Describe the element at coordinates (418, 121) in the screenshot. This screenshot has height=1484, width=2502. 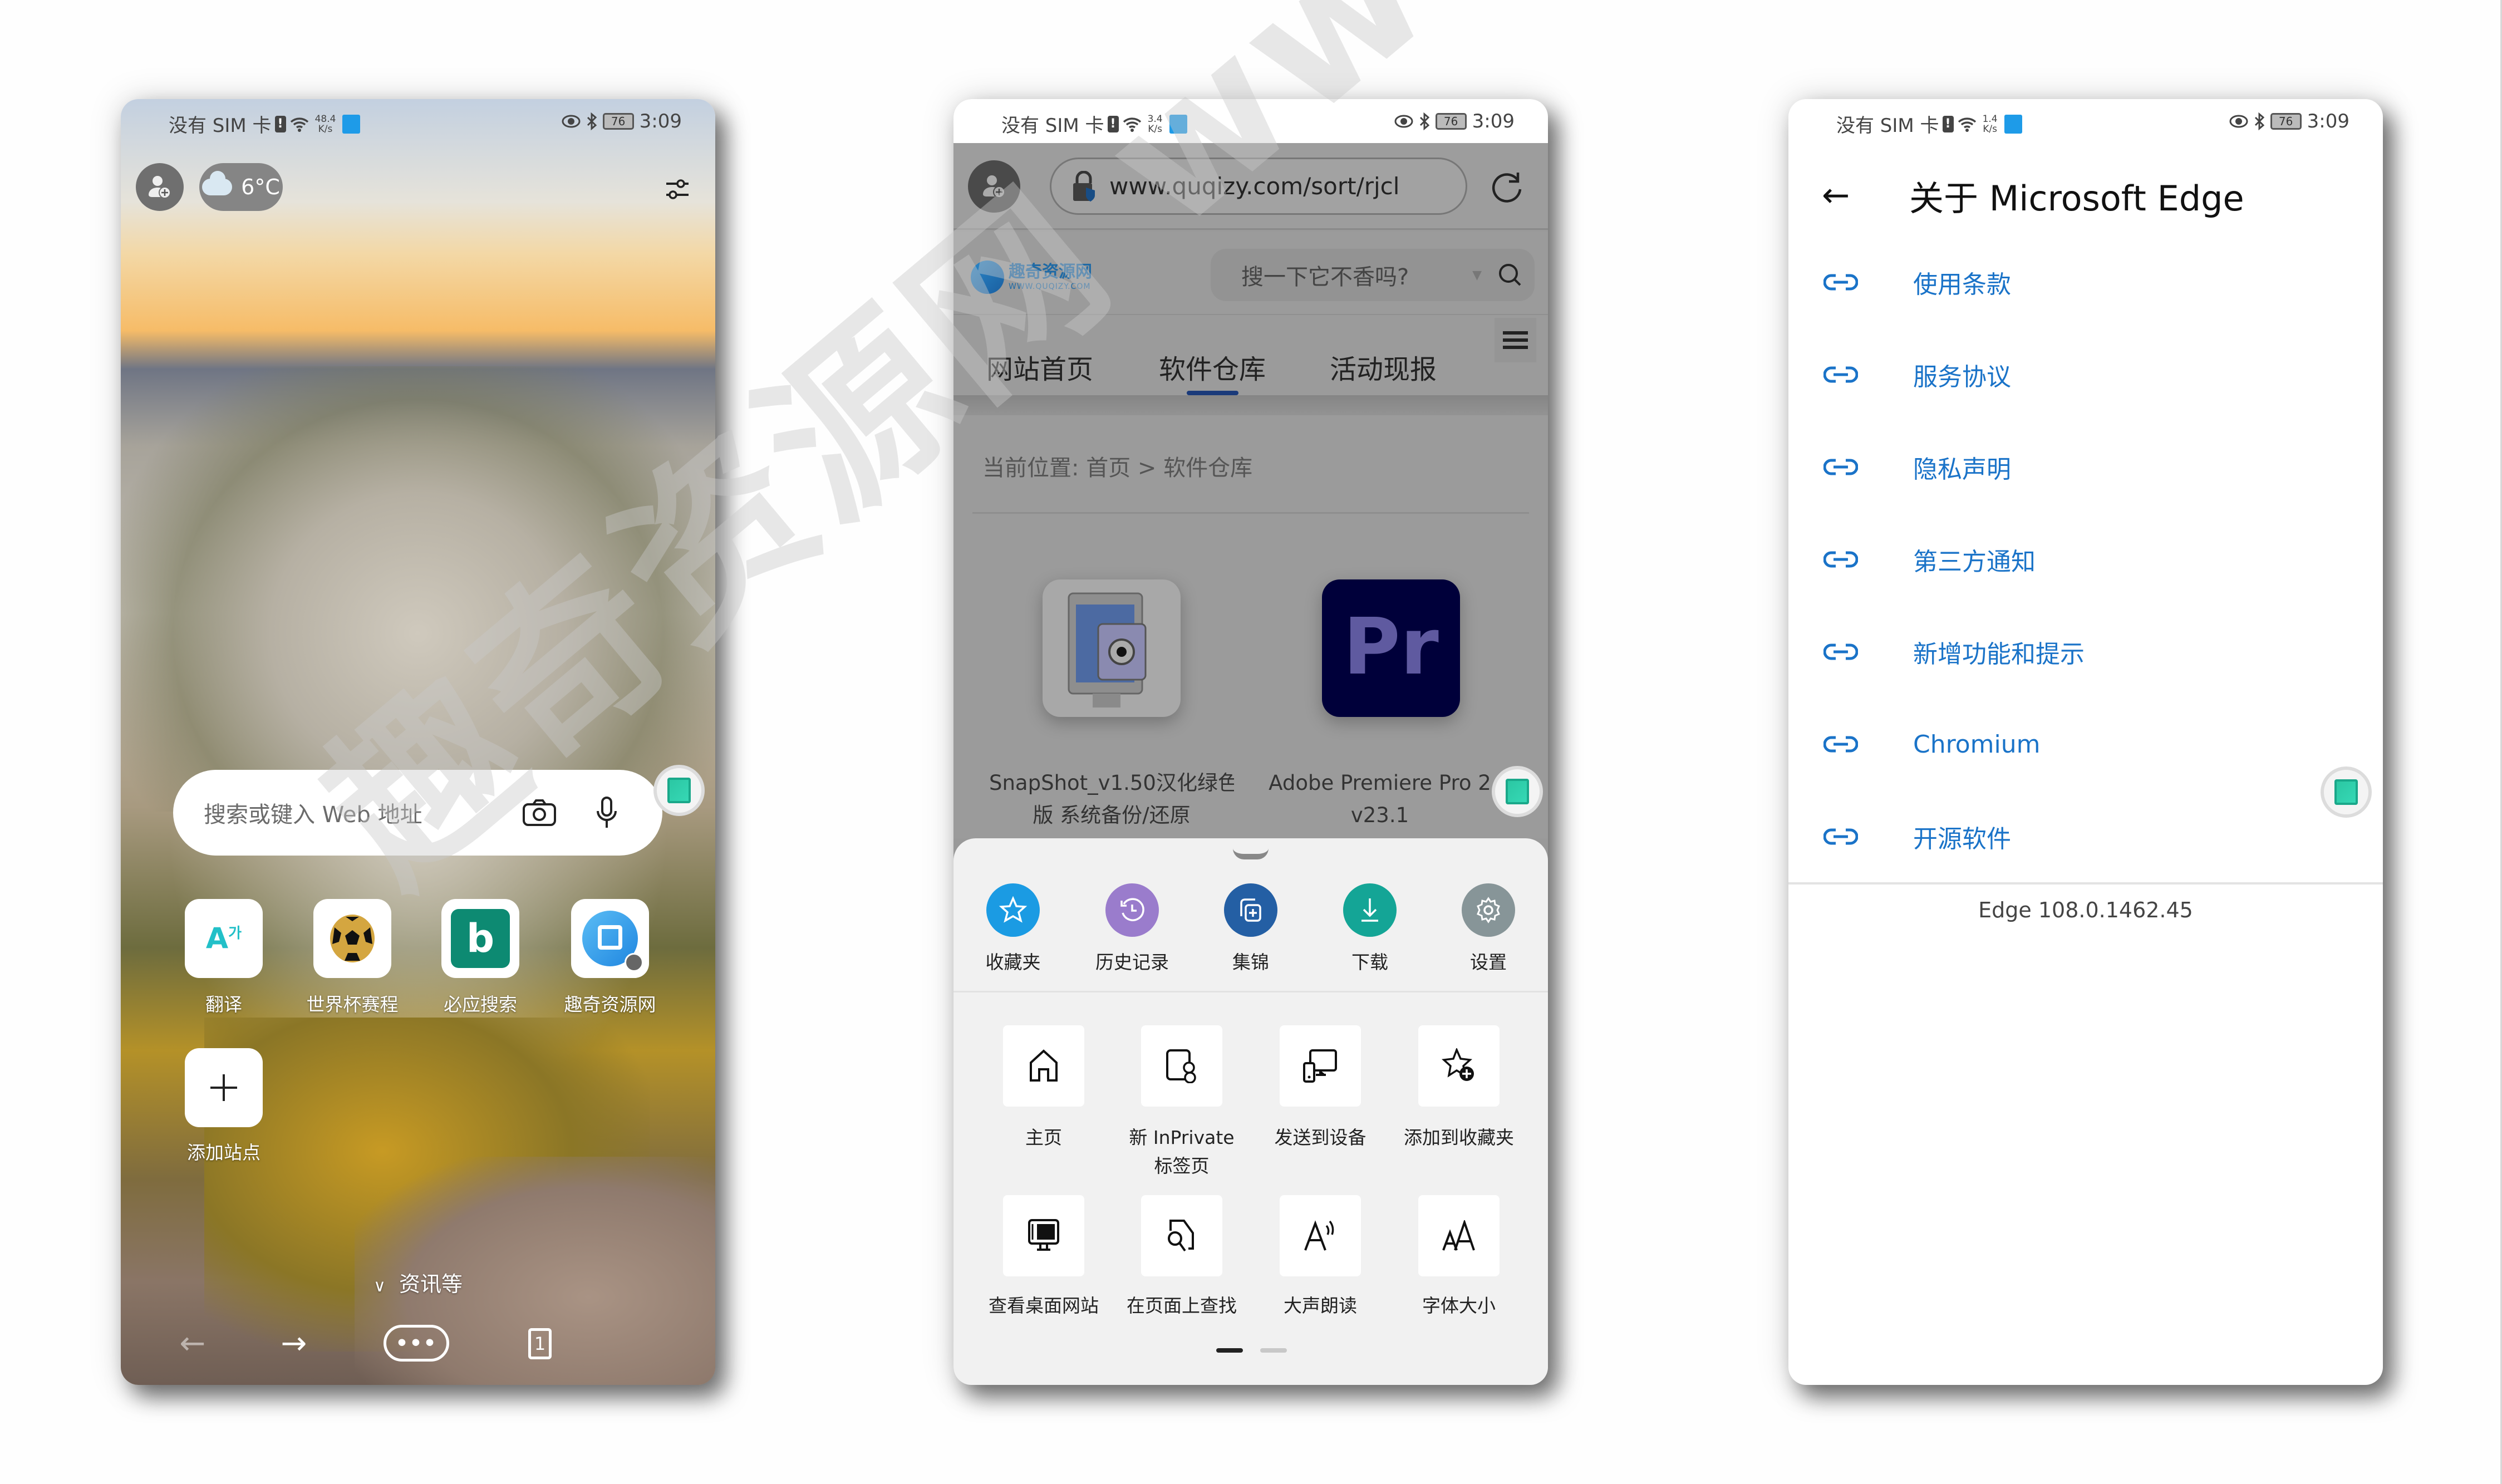
I see `status-bar: 没有 SIM 卡 ! 48.4 K/s 76 3:09` at that location.